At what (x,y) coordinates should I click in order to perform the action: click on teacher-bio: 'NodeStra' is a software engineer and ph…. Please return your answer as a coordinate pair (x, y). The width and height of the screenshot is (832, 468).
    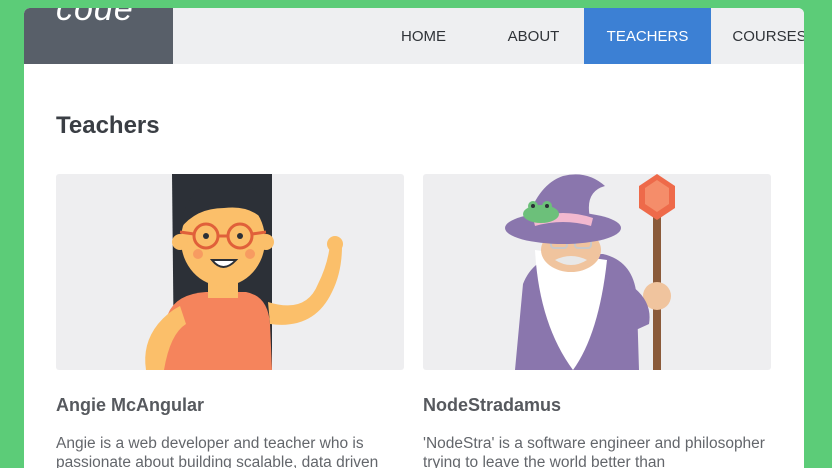
    Looking at the image, I should click on (594, 451).